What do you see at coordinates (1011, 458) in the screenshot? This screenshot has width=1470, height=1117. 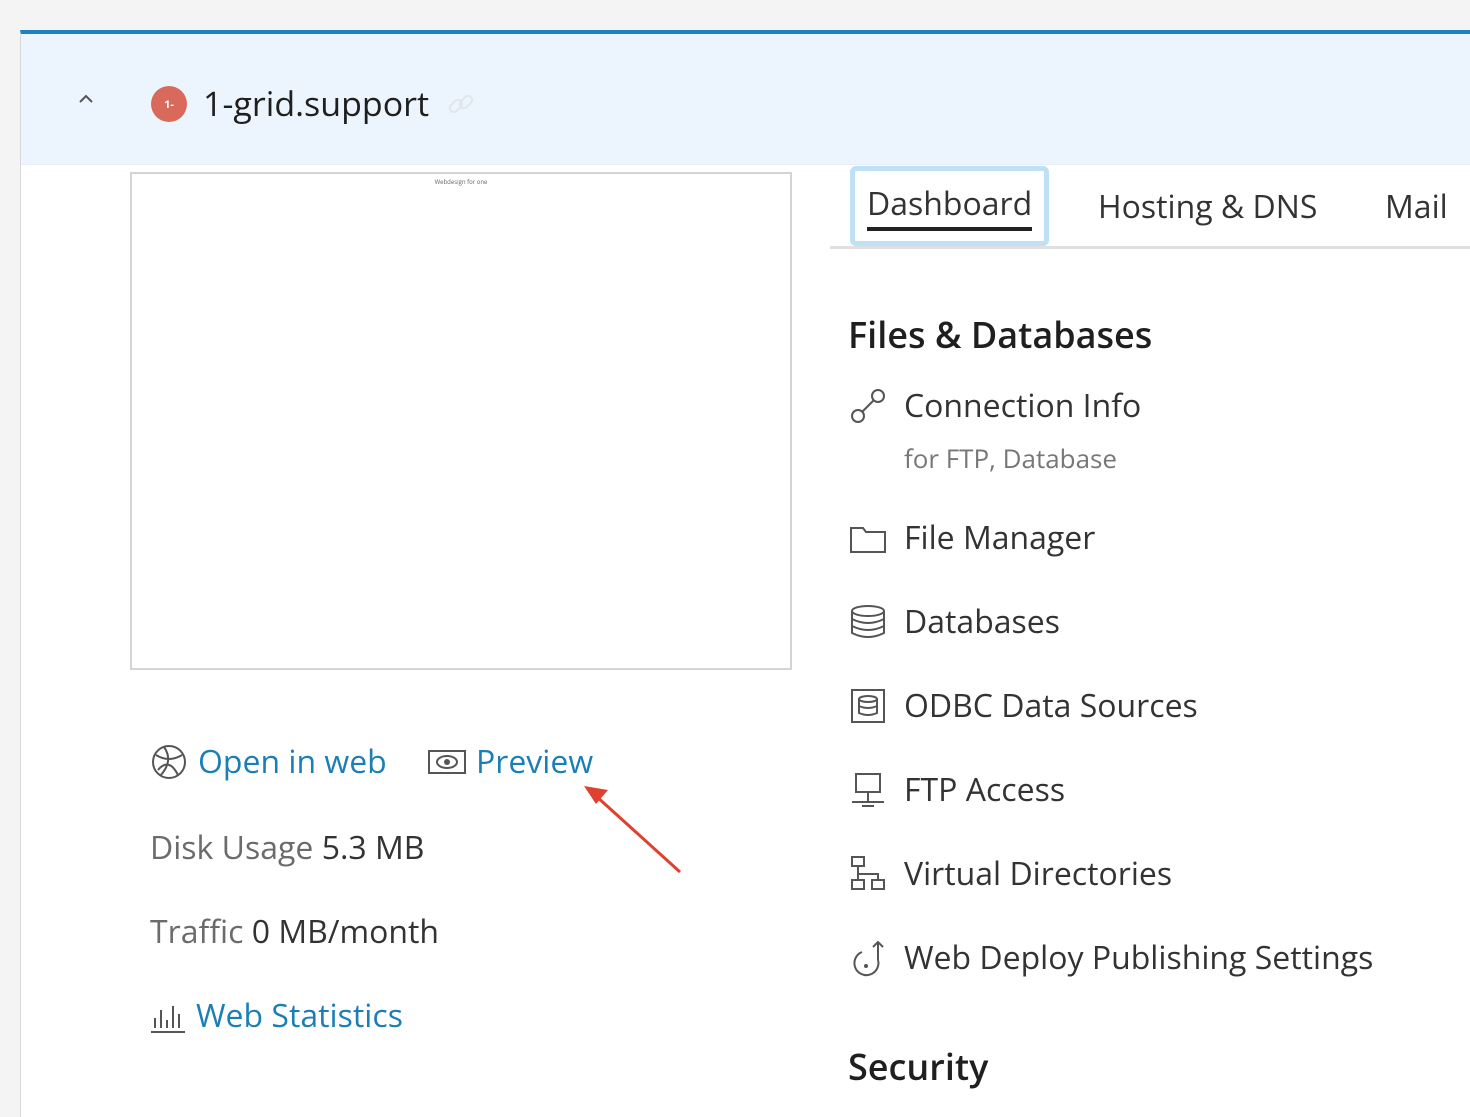 I see `connection-info-sub: for FTP, Database` at bounding box center [1011, 458].